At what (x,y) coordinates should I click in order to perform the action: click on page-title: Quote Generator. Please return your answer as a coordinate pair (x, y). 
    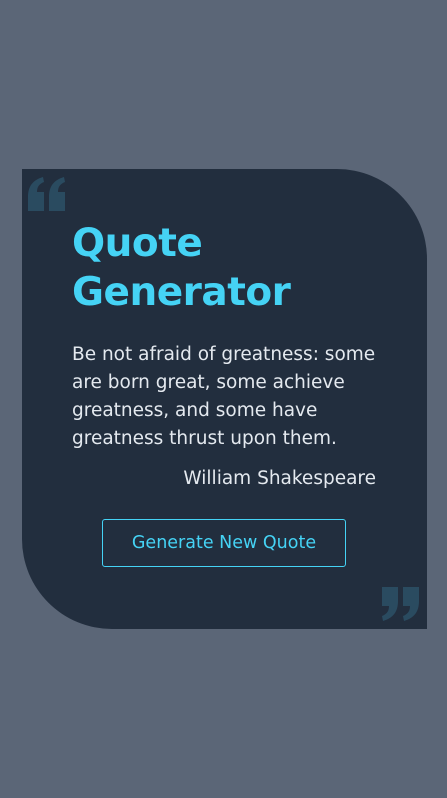
    Looking at the image, I should click on (181, 268).